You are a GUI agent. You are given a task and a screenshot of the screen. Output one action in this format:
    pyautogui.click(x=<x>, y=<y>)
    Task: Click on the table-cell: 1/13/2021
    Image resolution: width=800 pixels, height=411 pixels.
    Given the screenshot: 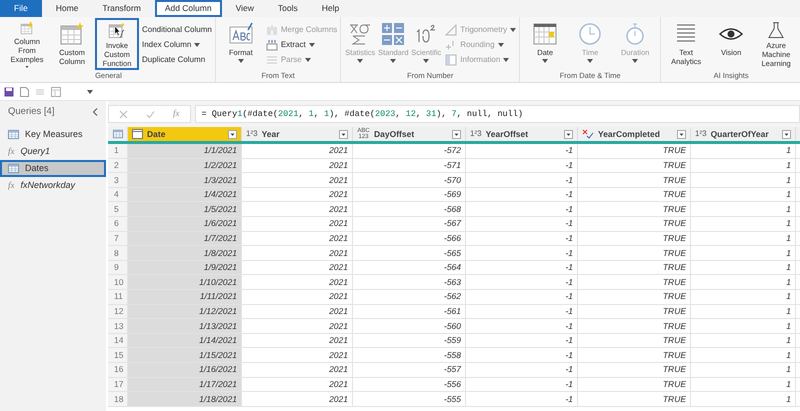 What is the action you would take?
    pyautogui.click(x=185, y=326)
    